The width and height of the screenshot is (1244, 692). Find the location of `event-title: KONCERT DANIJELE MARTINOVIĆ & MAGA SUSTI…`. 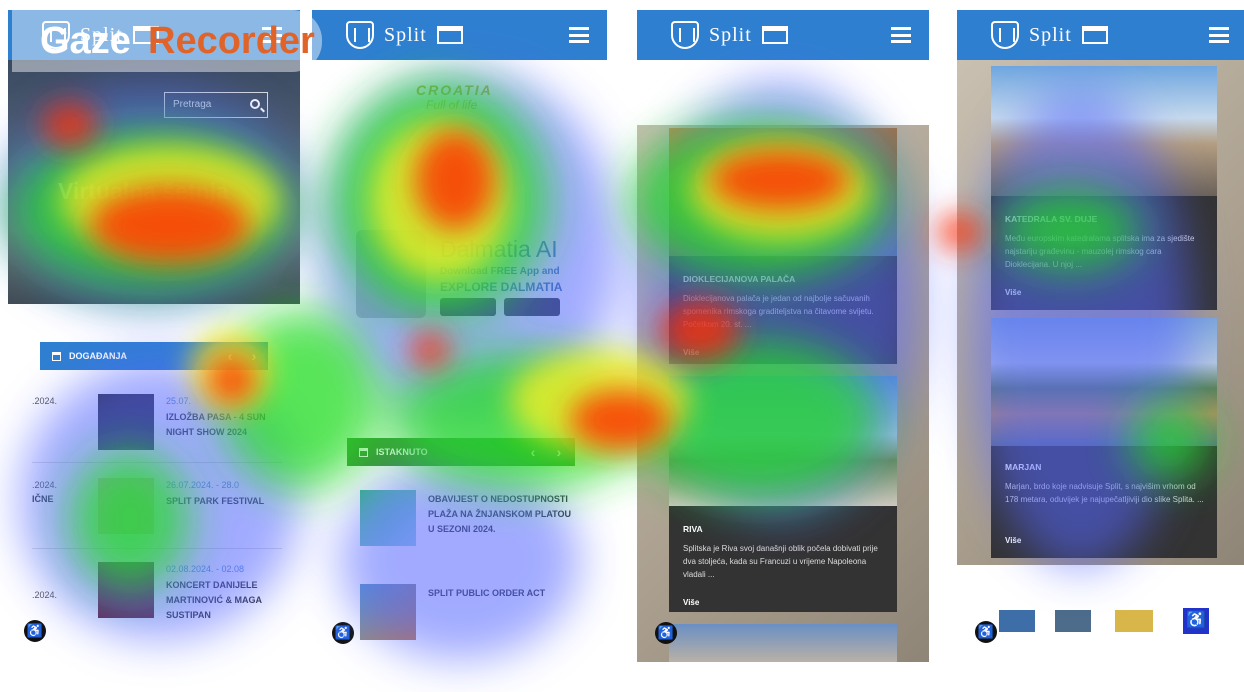

event-title: KONCERT DANIJELE MARTINOVIĆ & MAGA SUSTI… is located at coordinates (221, 600).